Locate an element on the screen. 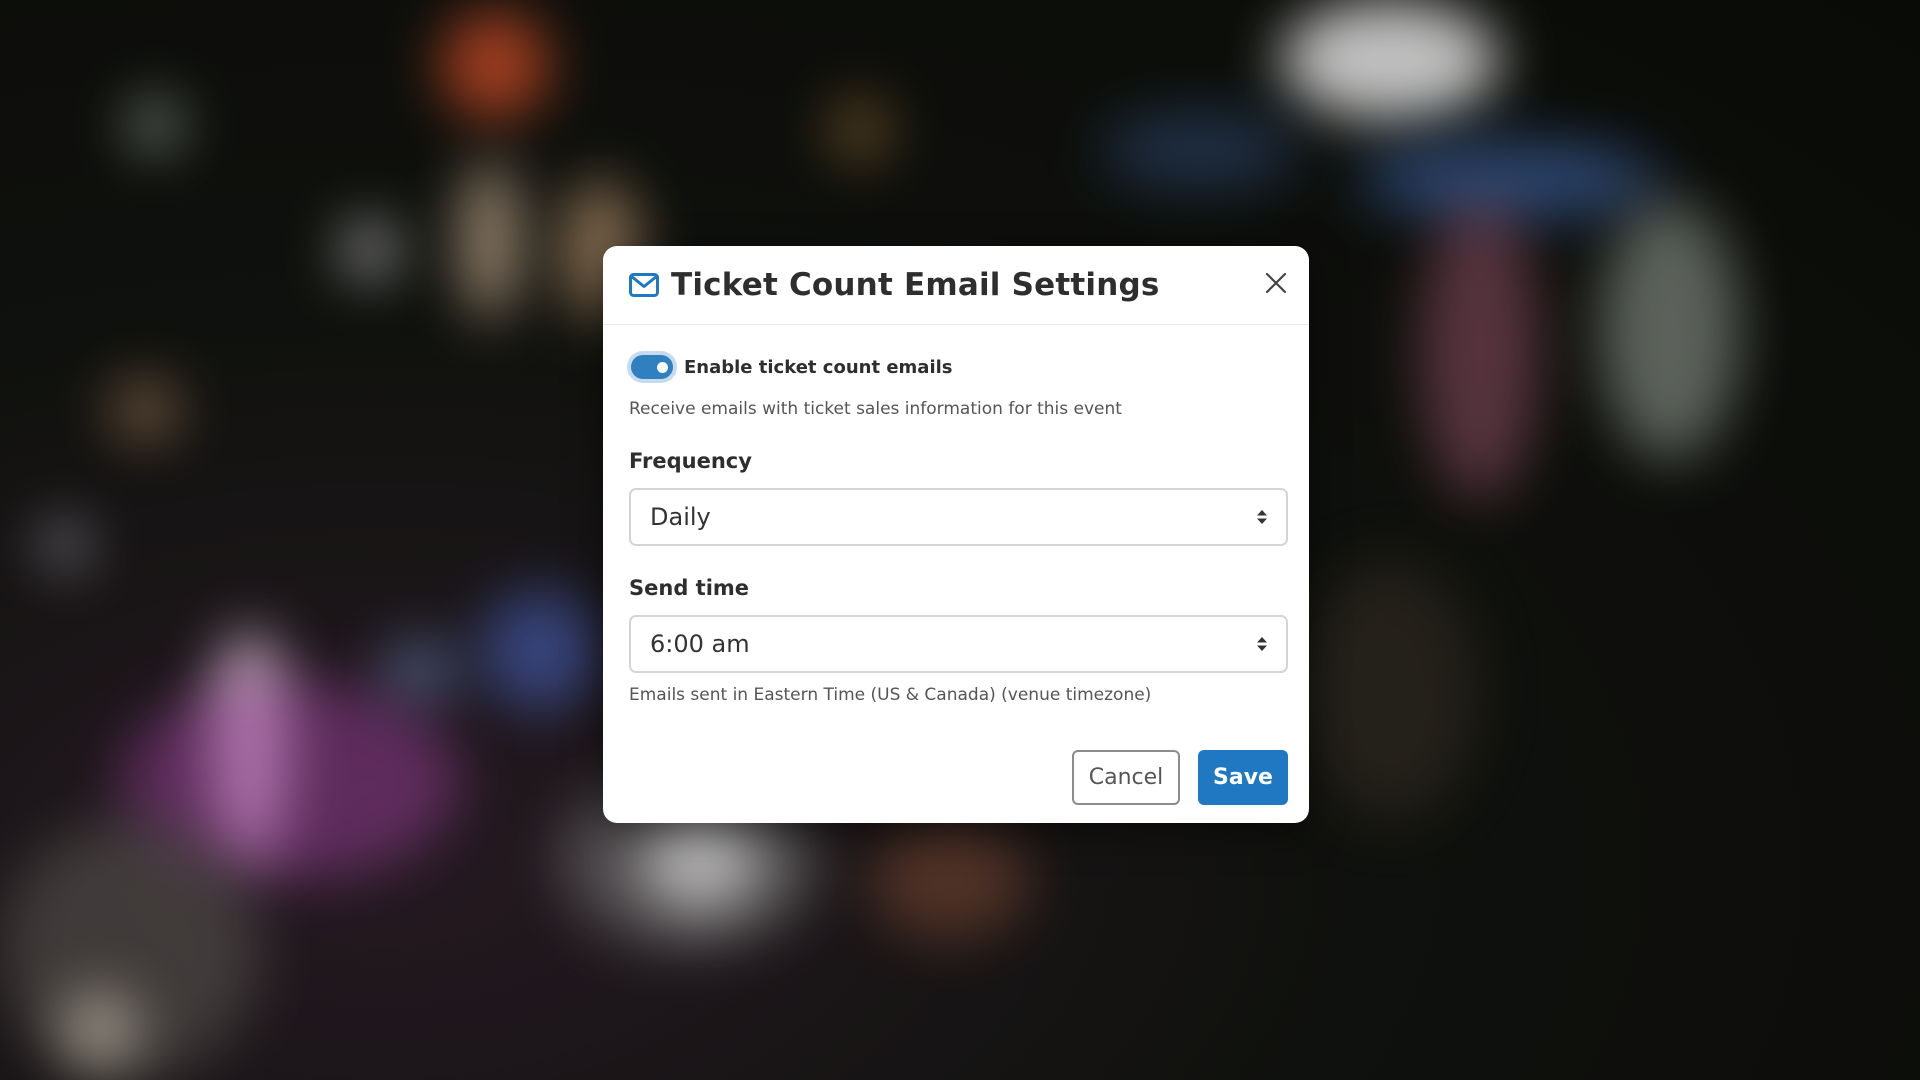 The width and height of the screenshot is (1920, 1080). enable-emails-label: Enable ticket count emails is located at coordinates (818, 367).